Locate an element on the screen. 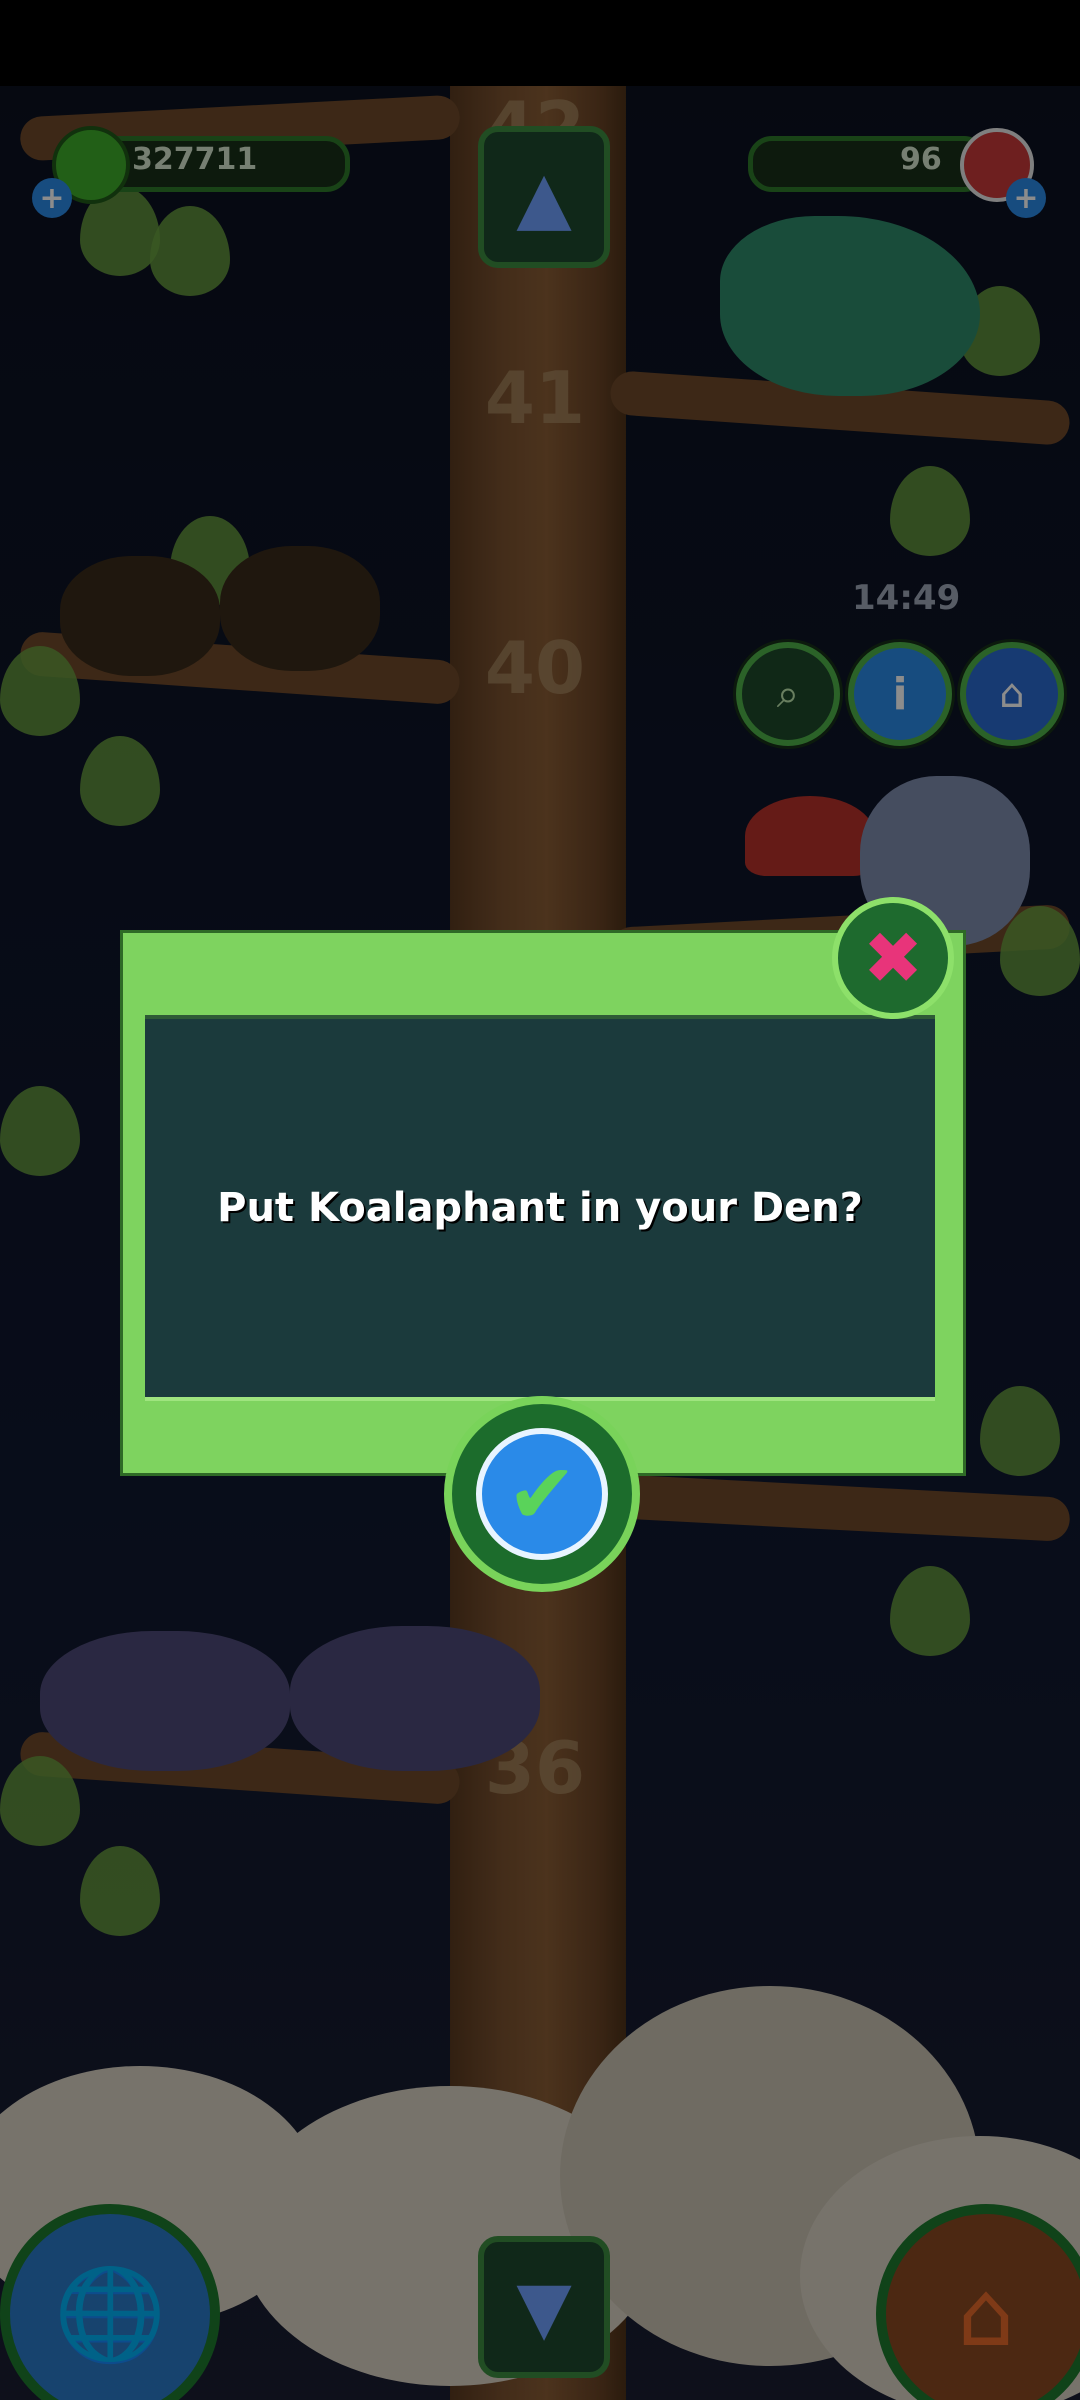 The image size is (1080, 2400). close-x-icon: ✖ is located at coordinates (893, 958).